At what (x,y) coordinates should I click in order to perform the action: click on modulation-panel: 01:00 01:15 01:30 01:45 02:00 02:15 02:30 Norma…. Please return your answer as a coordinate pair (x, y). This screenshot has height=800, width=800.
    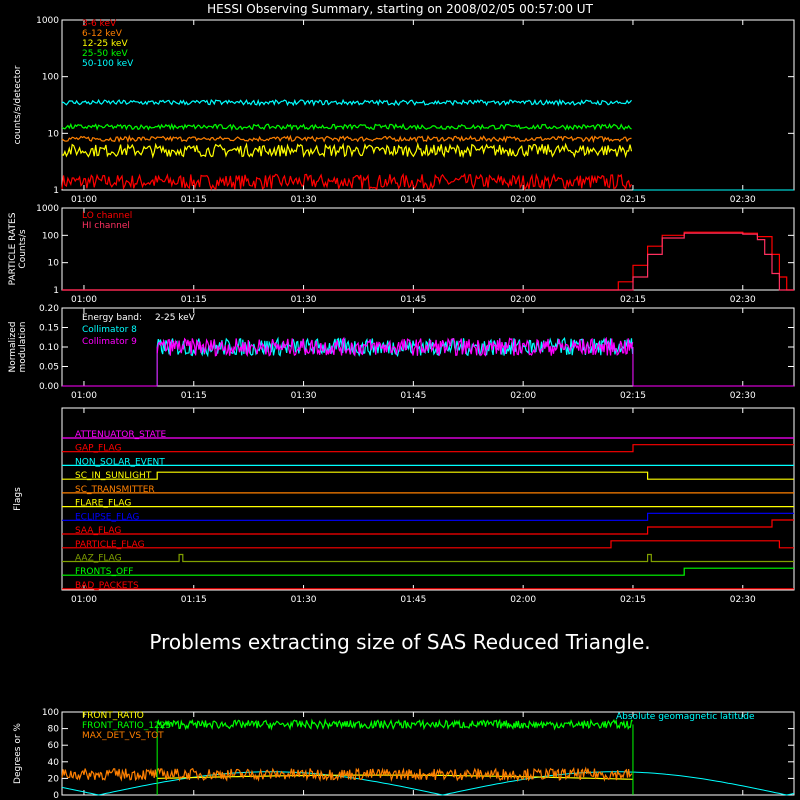
    Looking at the image, I should click on (401, 352).